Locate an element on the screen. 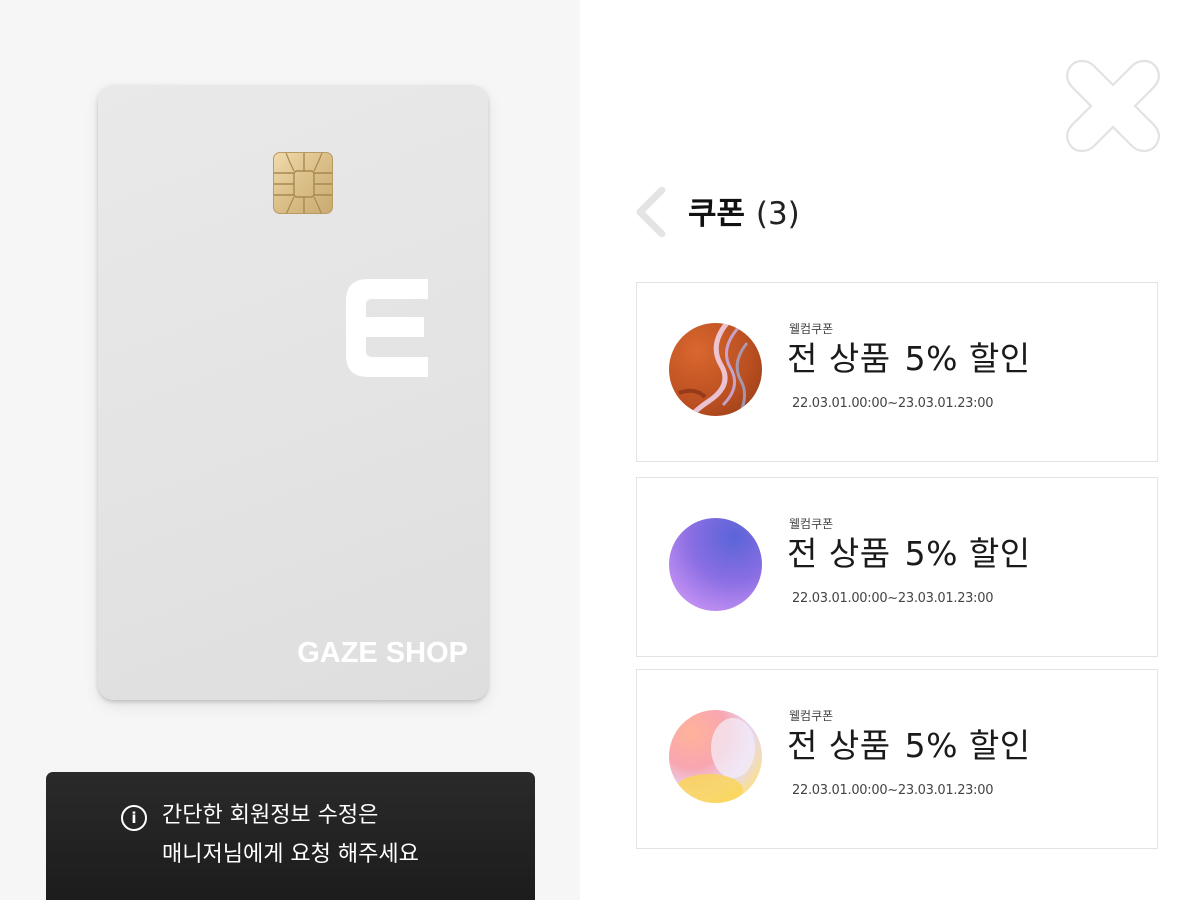 This screenshot has height=900, width=1200. e-letter-logo-icon is located at coordinates (387, 328).